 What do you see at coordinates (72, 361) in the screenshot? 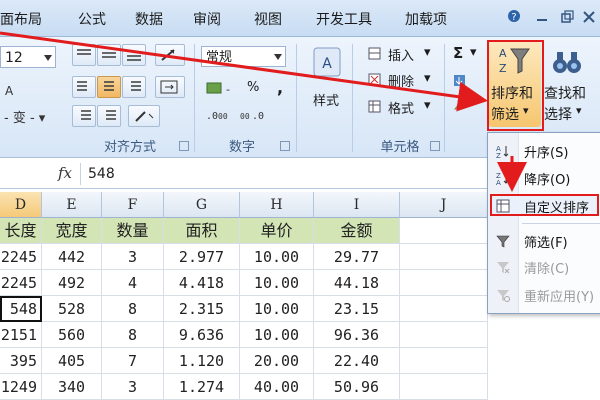
I see `table-cell: 405` at bounding box center [72, 361].